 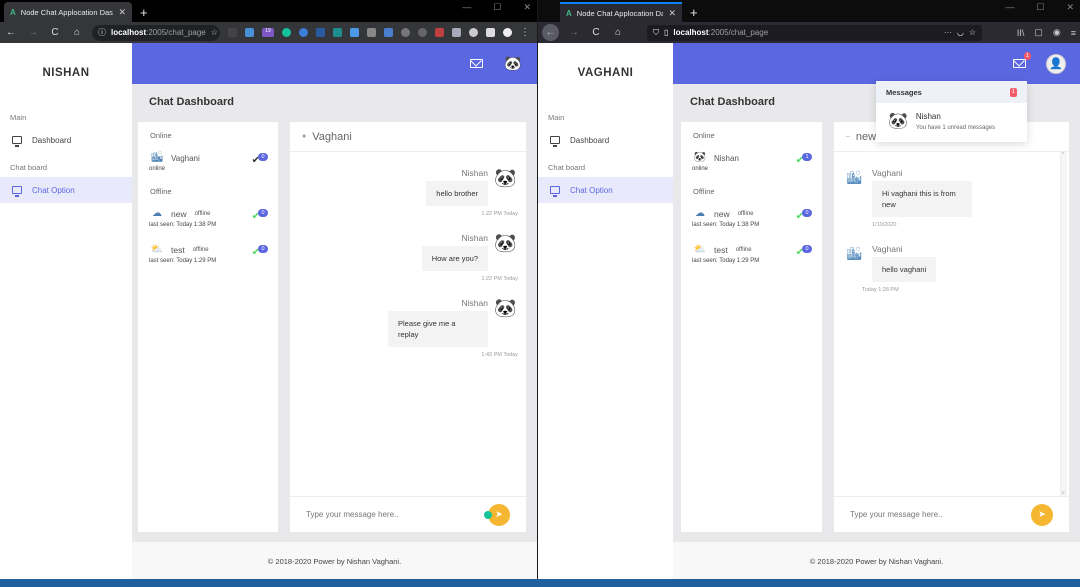 I want to click on url-host: localhost, so click(x=691, y=32).